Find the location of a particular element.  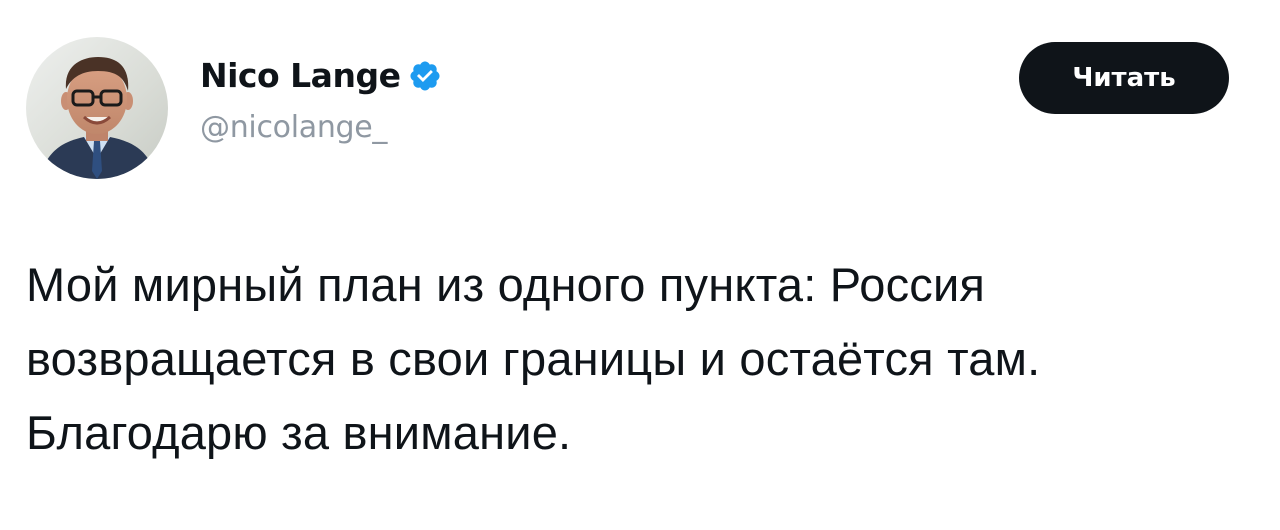

avatar is located at coordinates (97, 108).